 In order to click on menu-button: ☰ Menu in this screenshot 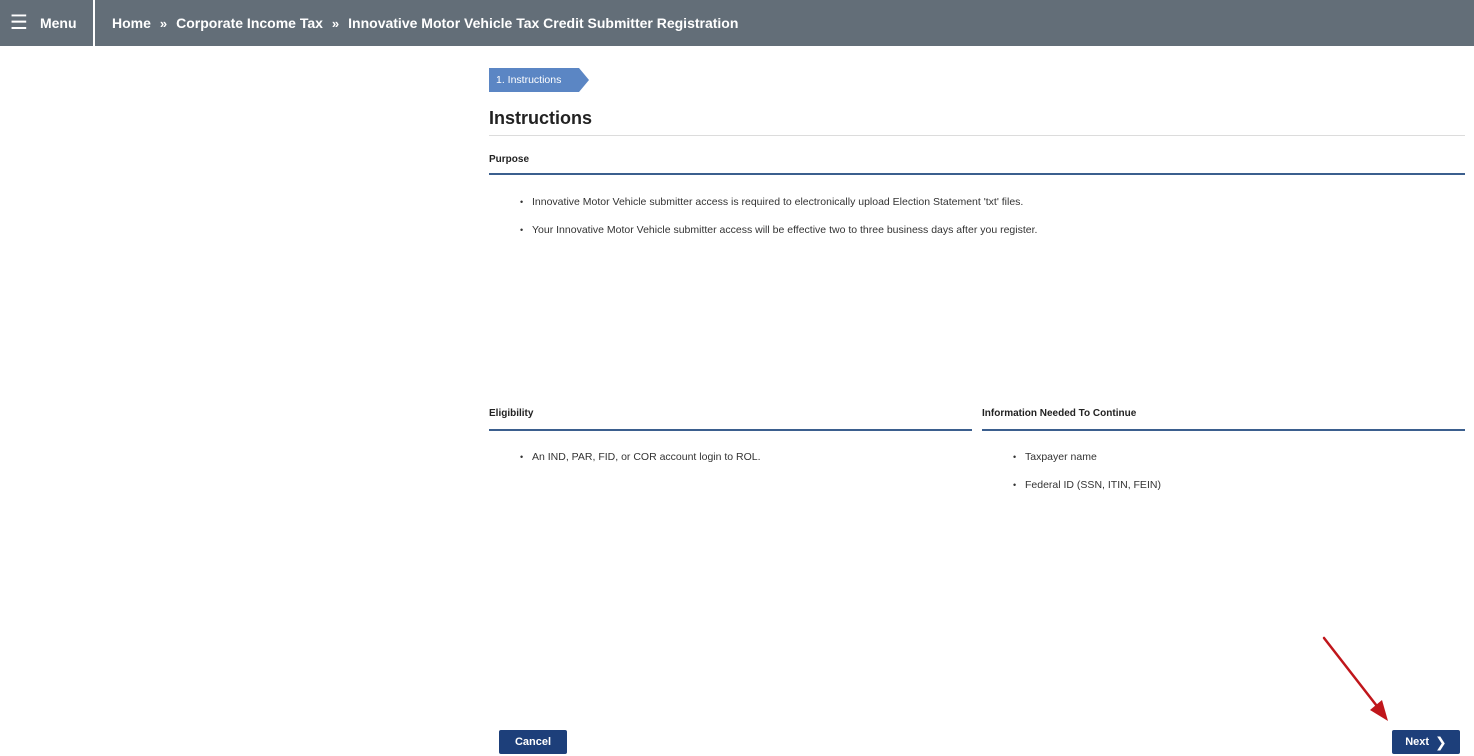, I will do `click(47, 23)`.